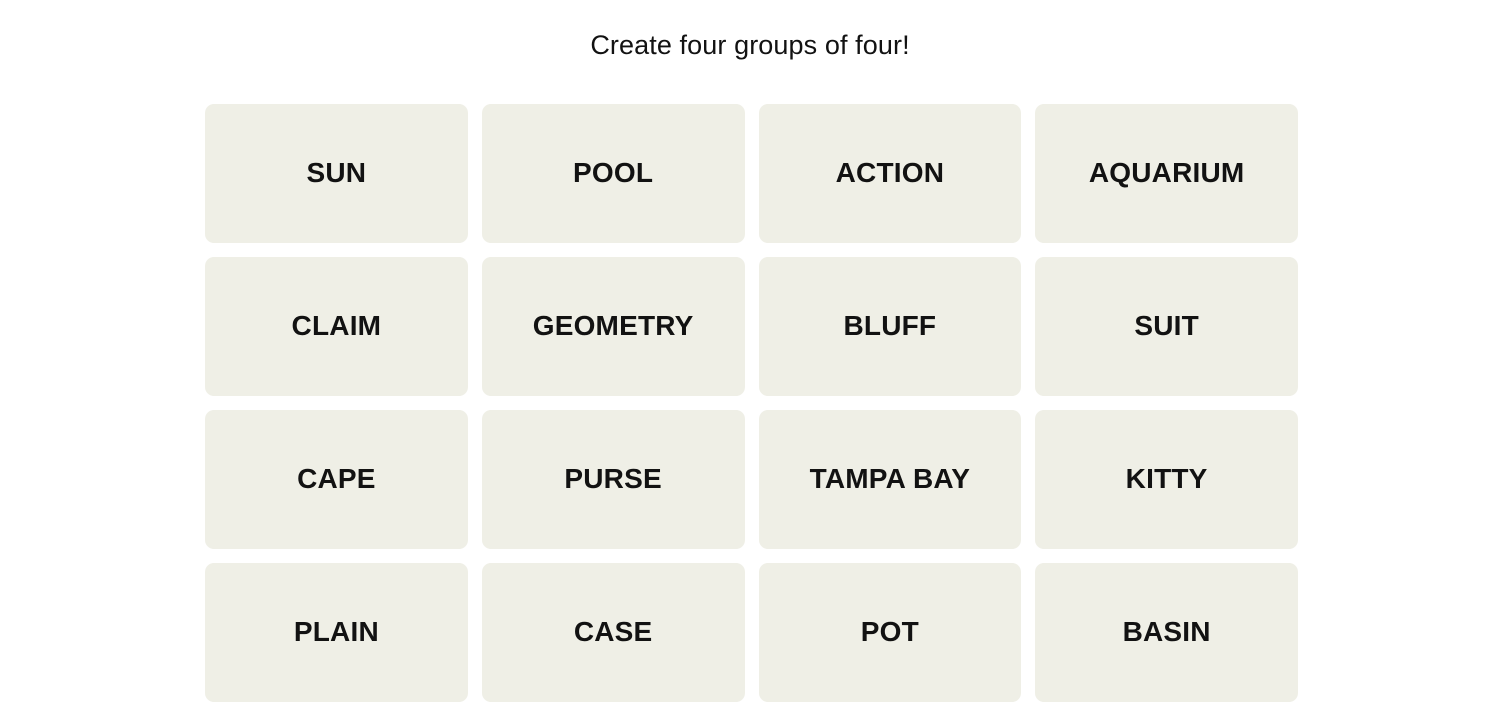 This screenshot has width=1500, height=711. I want to click on word-tile-case: CASE, so click(613, 632).